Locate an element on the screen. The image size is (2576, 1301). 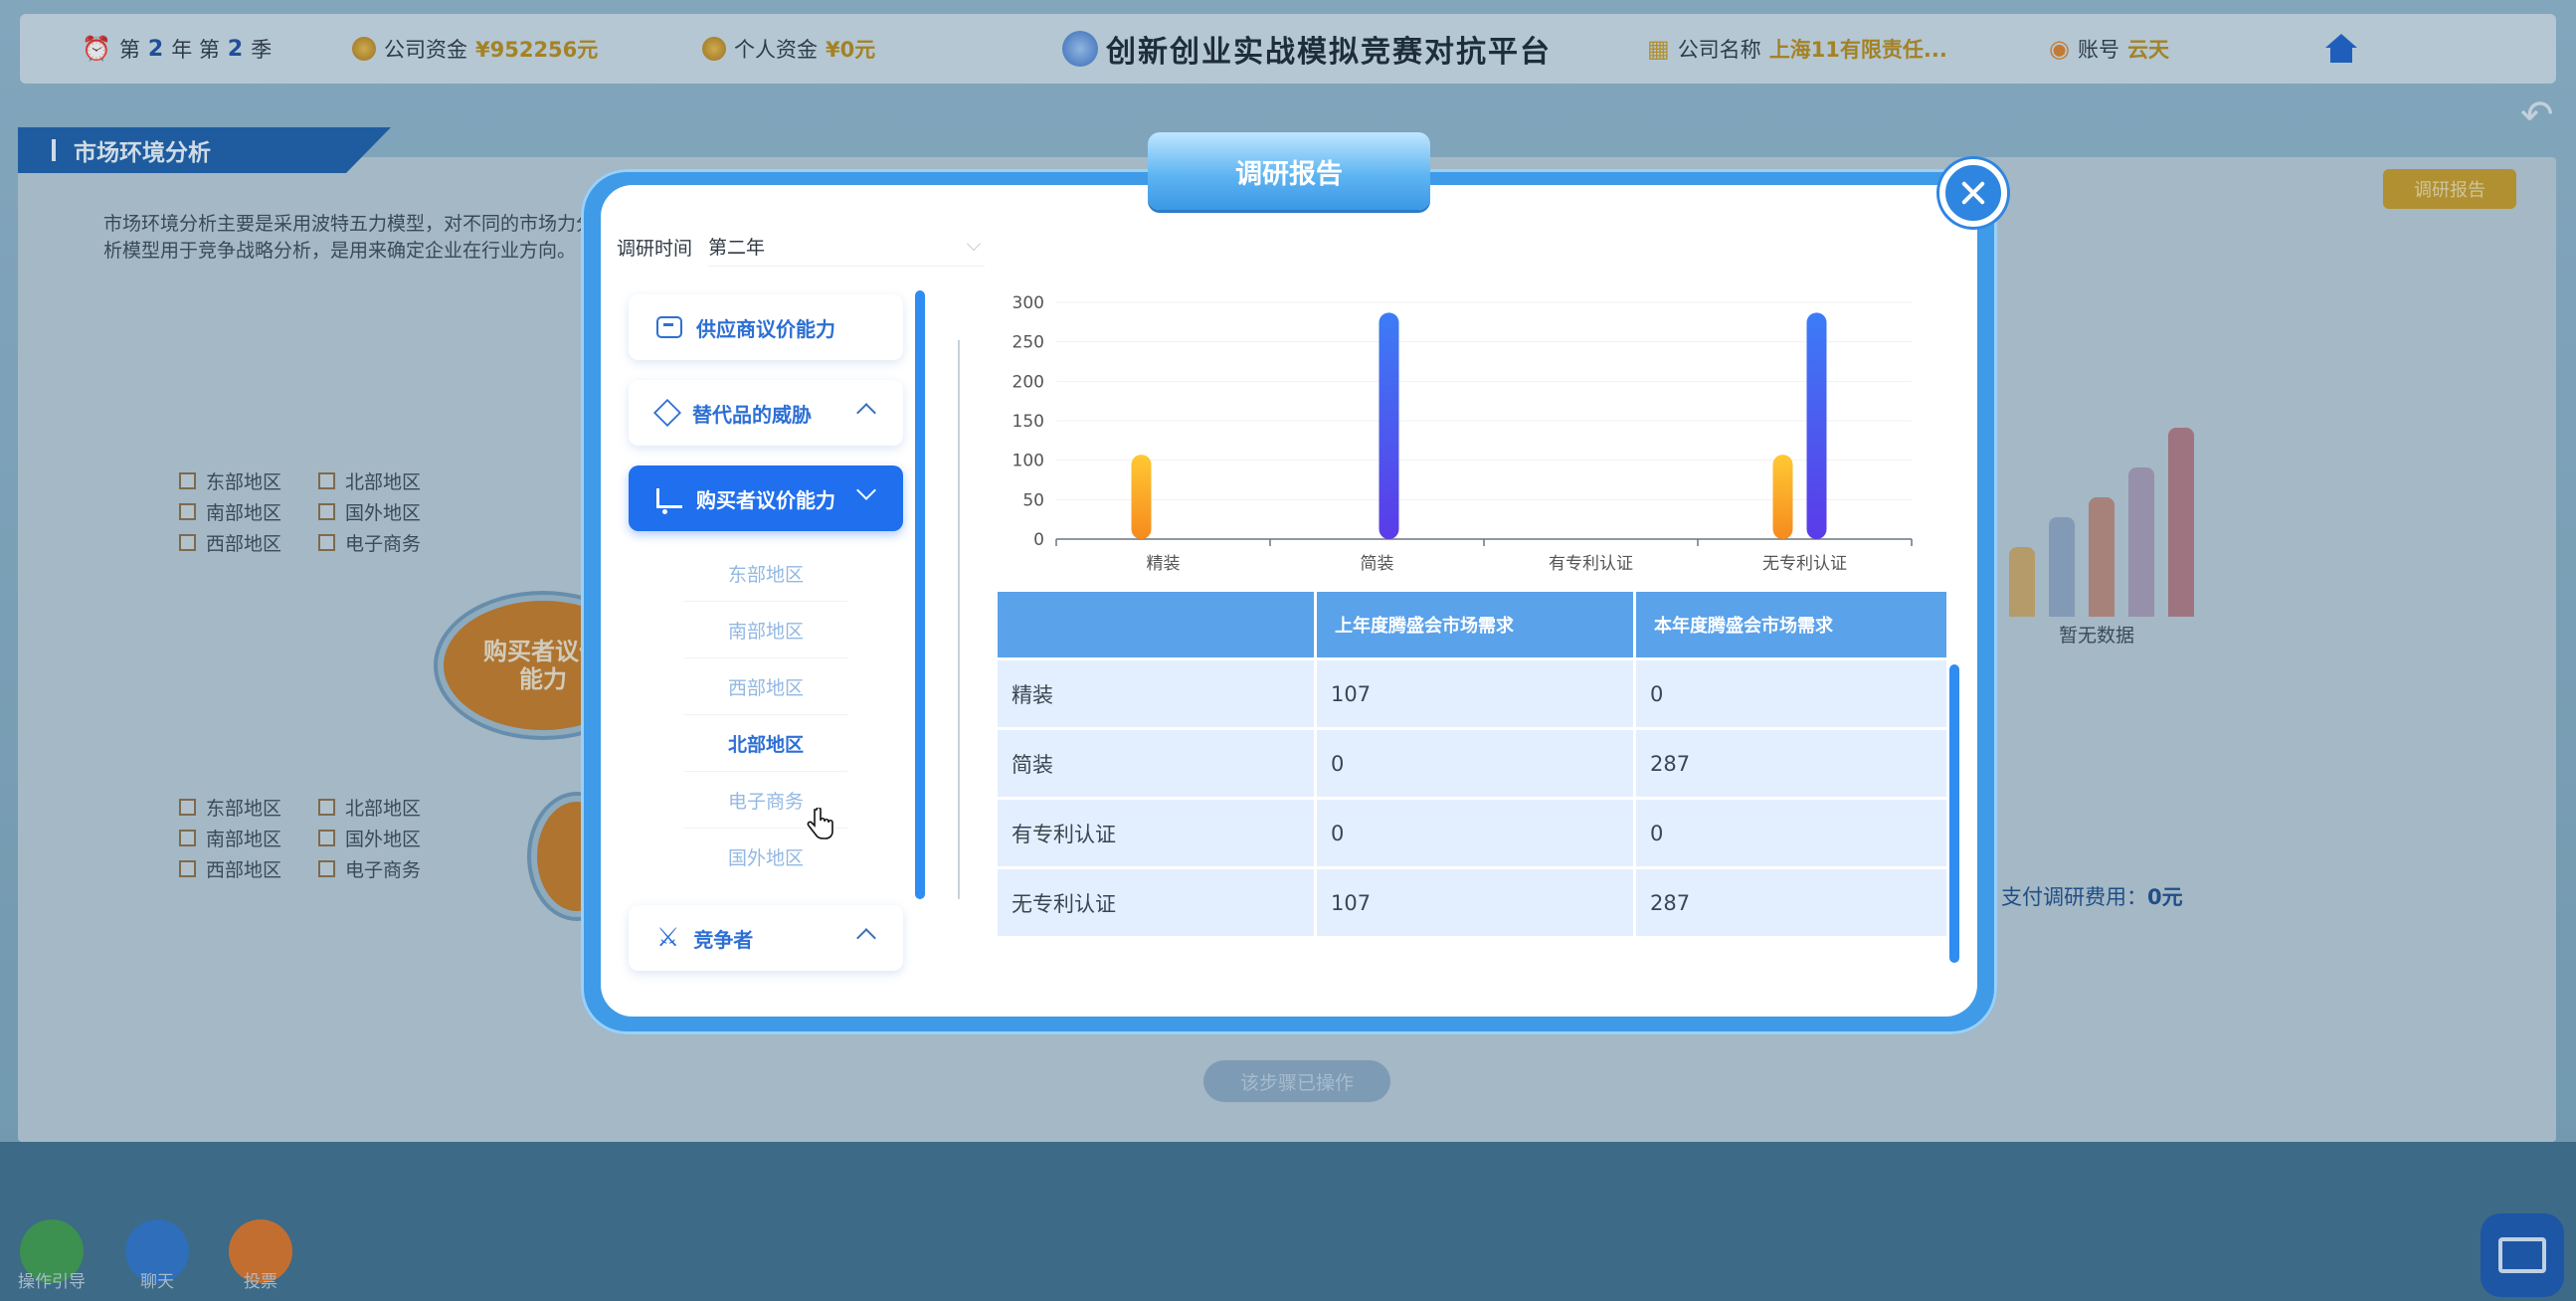
x-tick-label: 有专利认证 is located at coordinates (1591, 564).